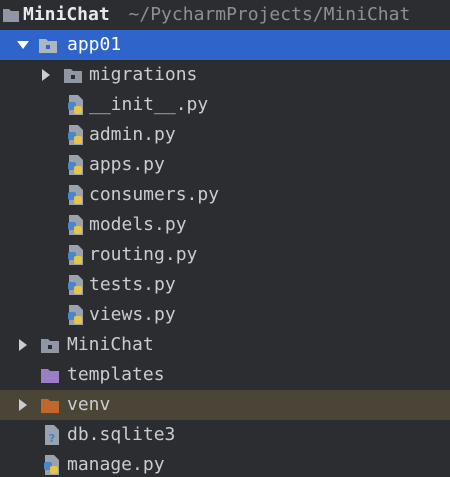  What do you see at coordinates (143, 254) in the screenshot?
I see `tree-item-label: routing.py` at bounding box center [143, 254].